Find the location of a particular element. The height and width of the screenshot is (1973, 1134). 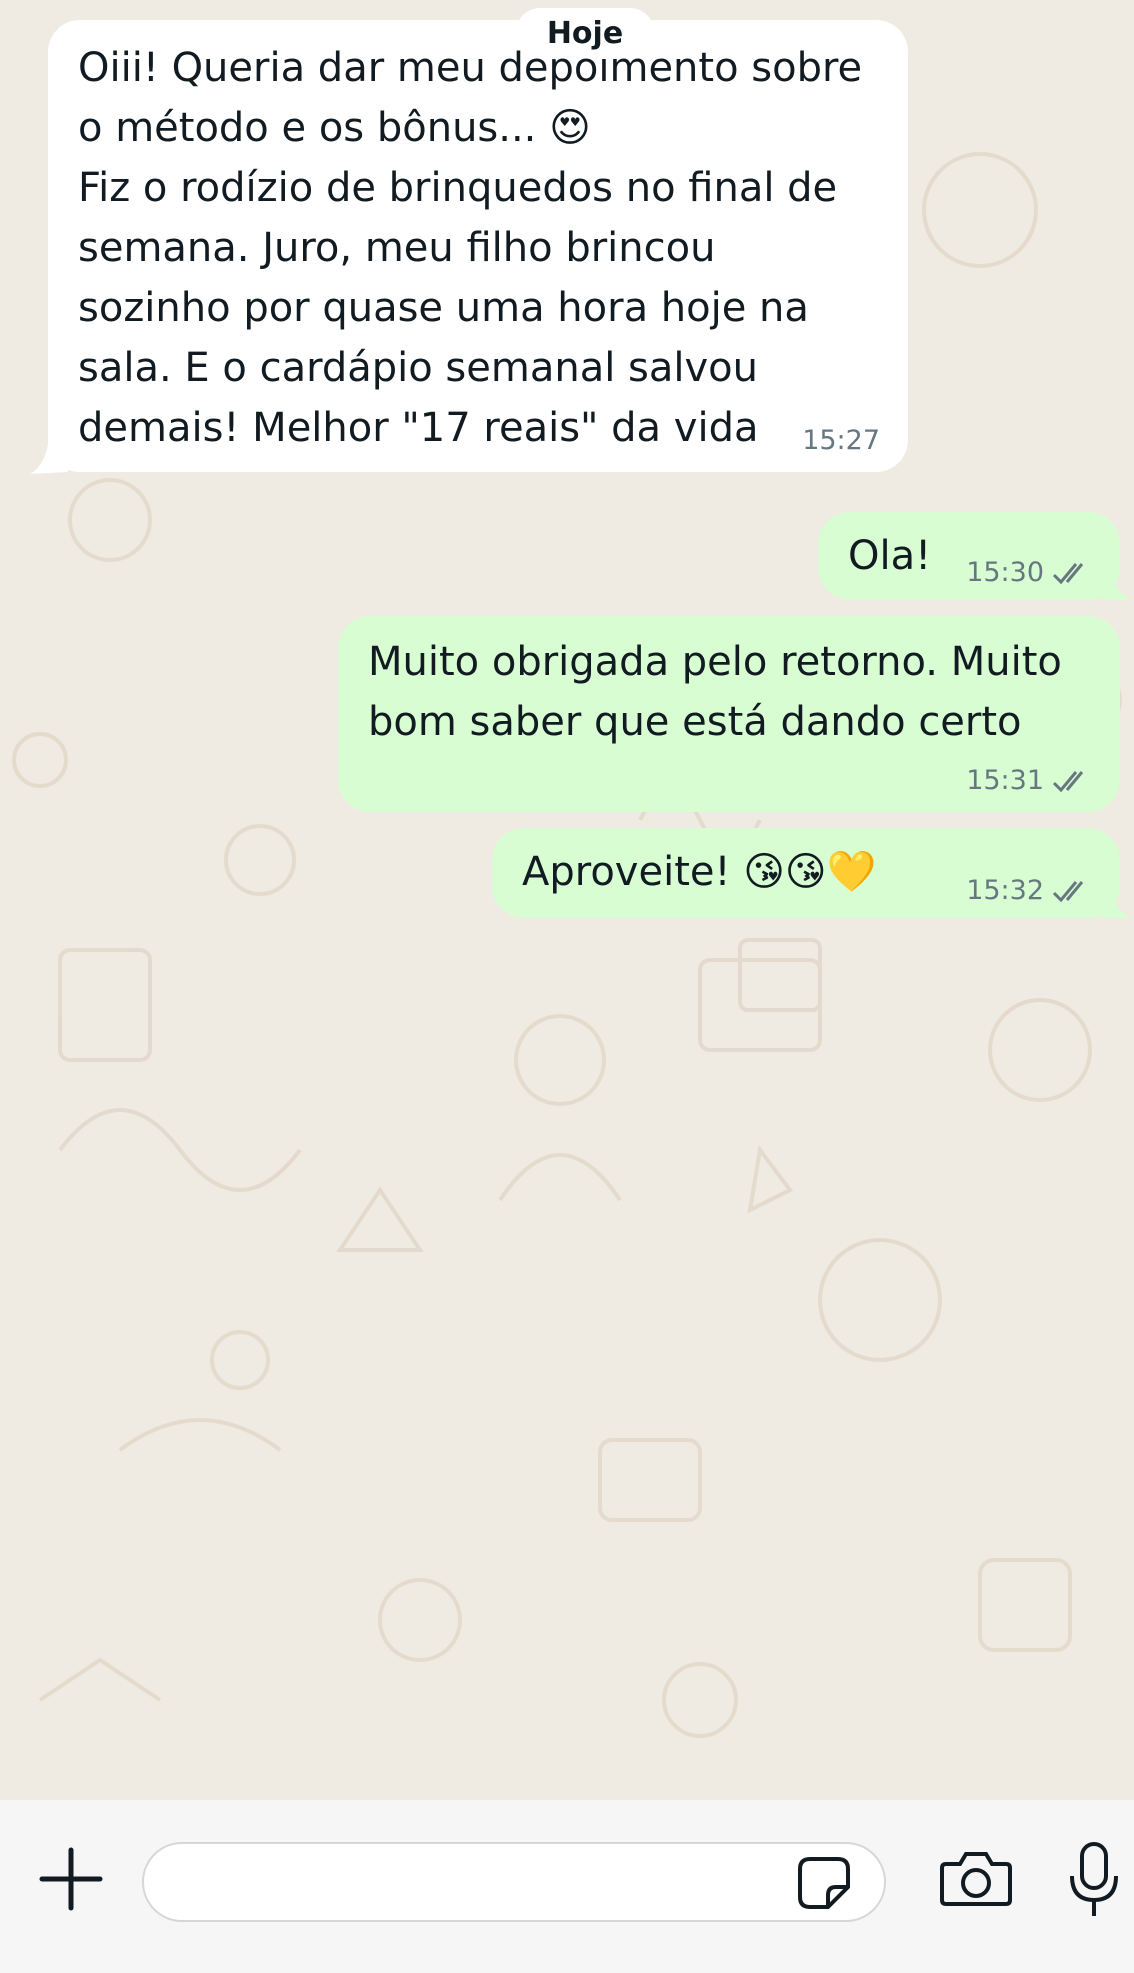

outgoing-message-bubble: Ola! 15:30 is located at coordinates (969, 556).